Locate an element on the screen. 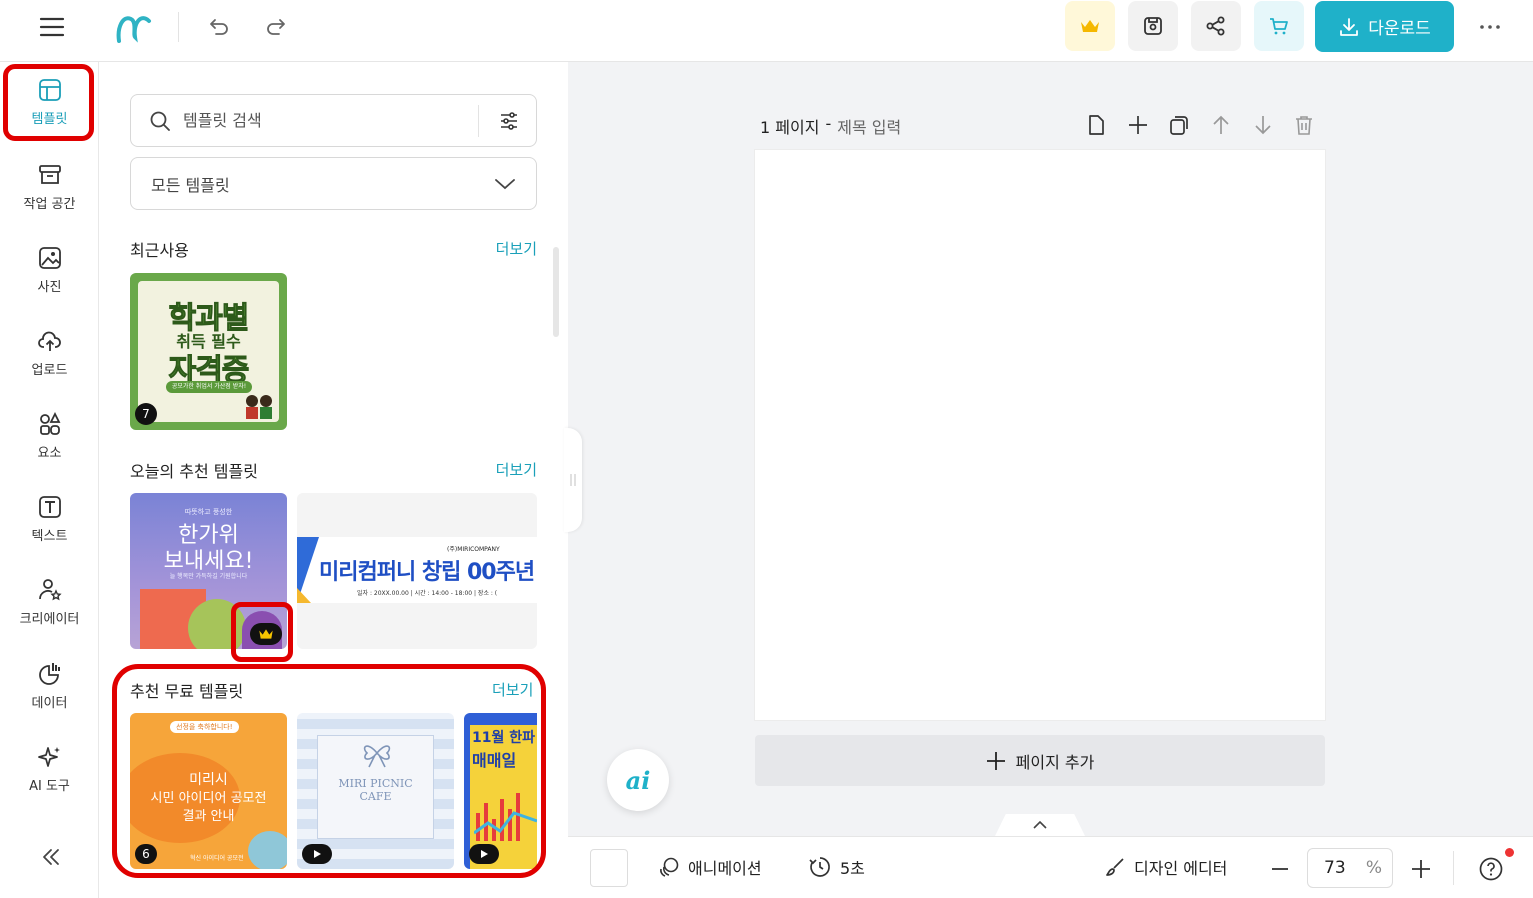 This screenshot has width=1533, height=898. panel-collapse-handle is located at coordinates (573, 480).